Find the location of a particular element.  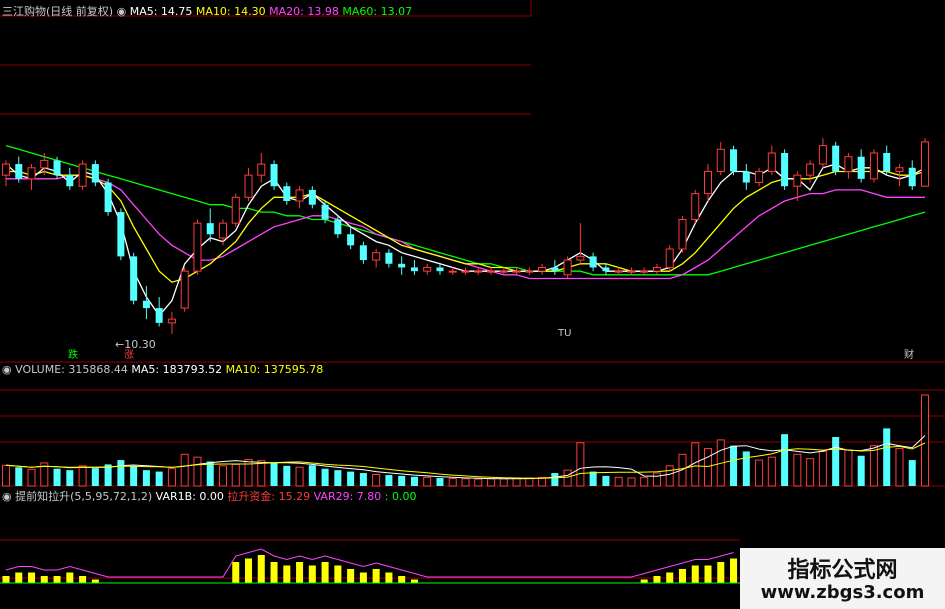

indicator-icon: ◉ is located at coordinates (7, 496).